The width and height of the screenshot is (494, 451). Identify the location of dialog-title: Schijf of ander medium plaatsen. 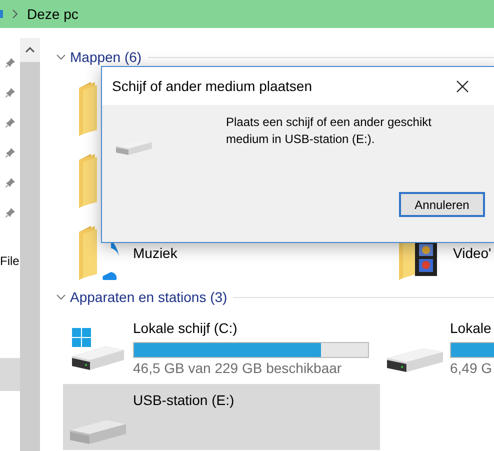
(212, 86).